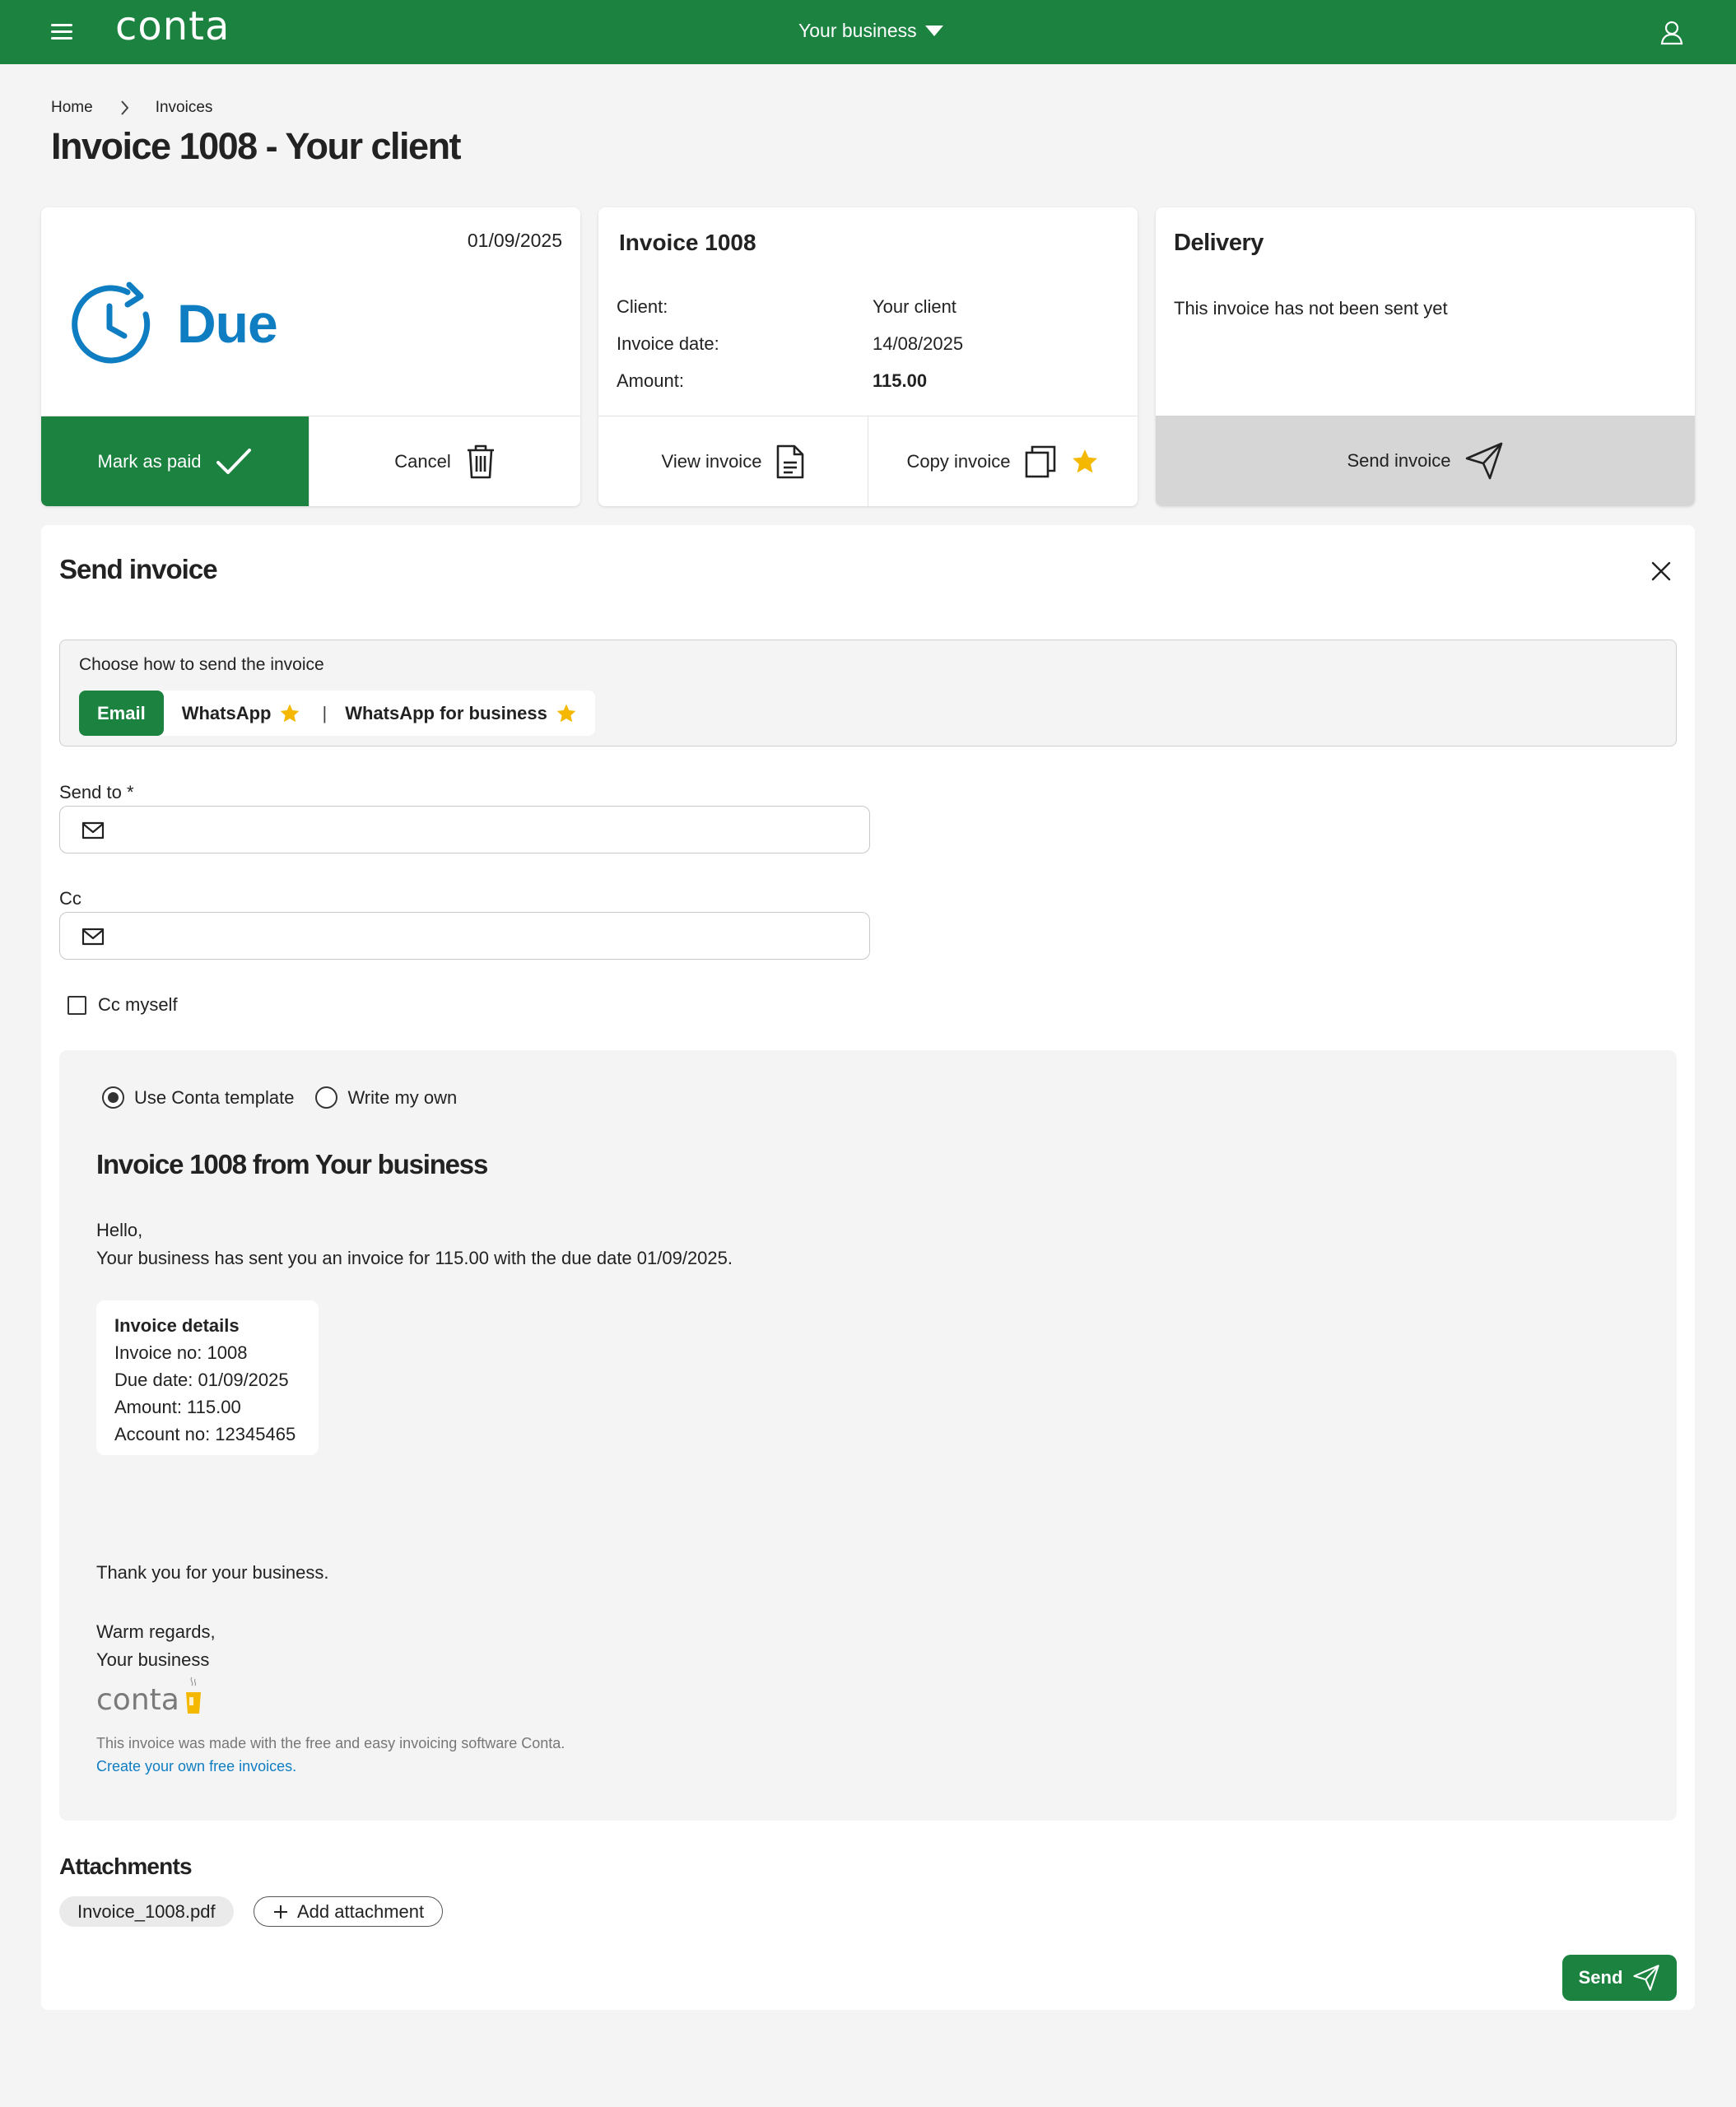 The image size is (1736, 2107). What do you see at coordinates (461, 713) in the screenshot?
I see `method-whatsapp-business-option: WhatsApp for business` at bounding box center [461, 713].